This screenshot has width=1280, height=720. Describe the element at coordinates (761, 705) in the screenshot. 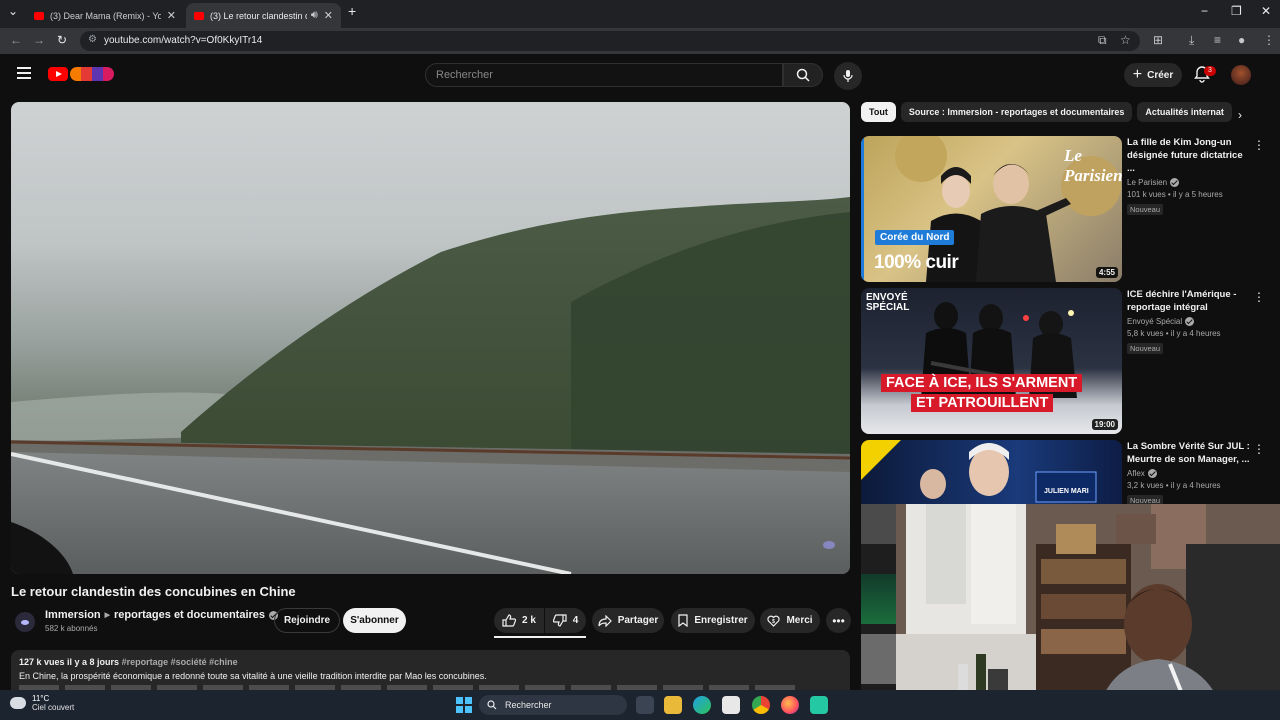

I see `chrome-icon` at that location.